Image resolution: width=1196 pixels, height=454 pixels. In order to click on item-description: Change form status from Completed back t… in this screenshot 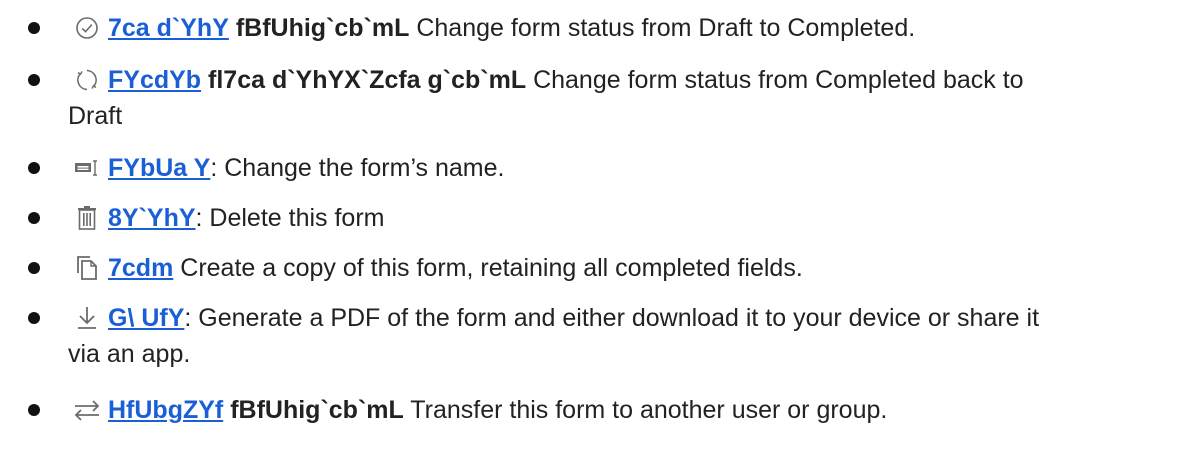, I will do `click(775, 80)`.